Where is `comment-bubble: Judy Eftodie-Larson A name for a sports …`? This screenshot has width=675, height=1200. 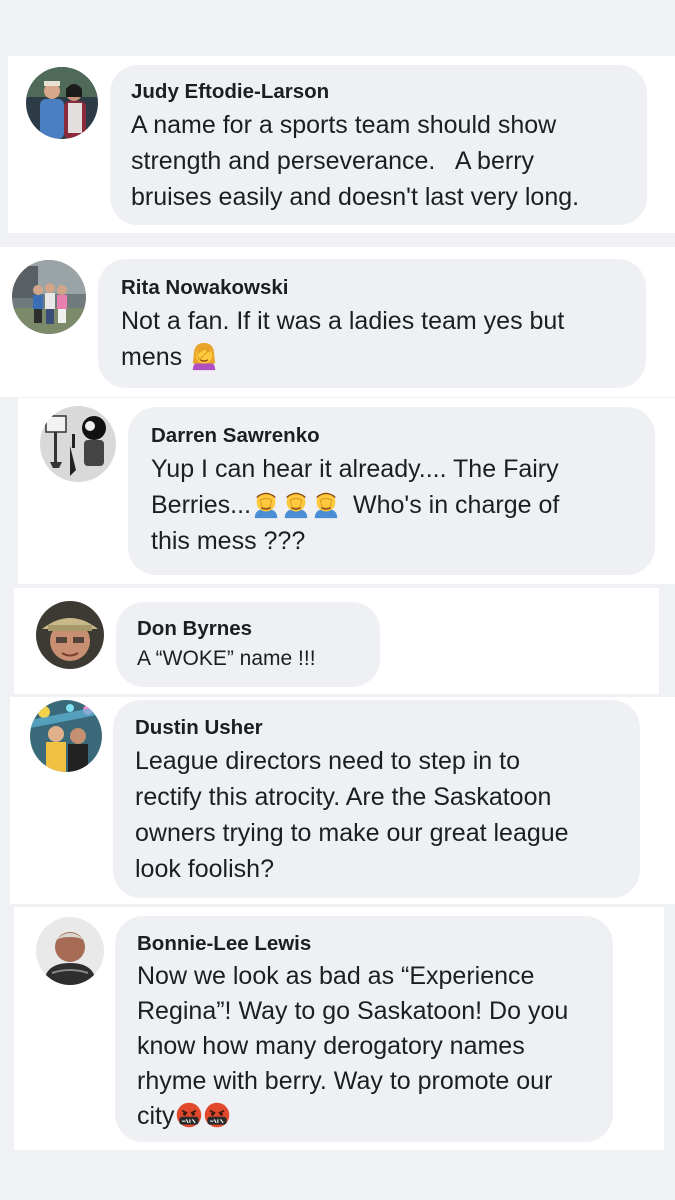 comment-bubble: Judy Eftodie-Larson A name for a sports … is located at coordinates (378, 145).